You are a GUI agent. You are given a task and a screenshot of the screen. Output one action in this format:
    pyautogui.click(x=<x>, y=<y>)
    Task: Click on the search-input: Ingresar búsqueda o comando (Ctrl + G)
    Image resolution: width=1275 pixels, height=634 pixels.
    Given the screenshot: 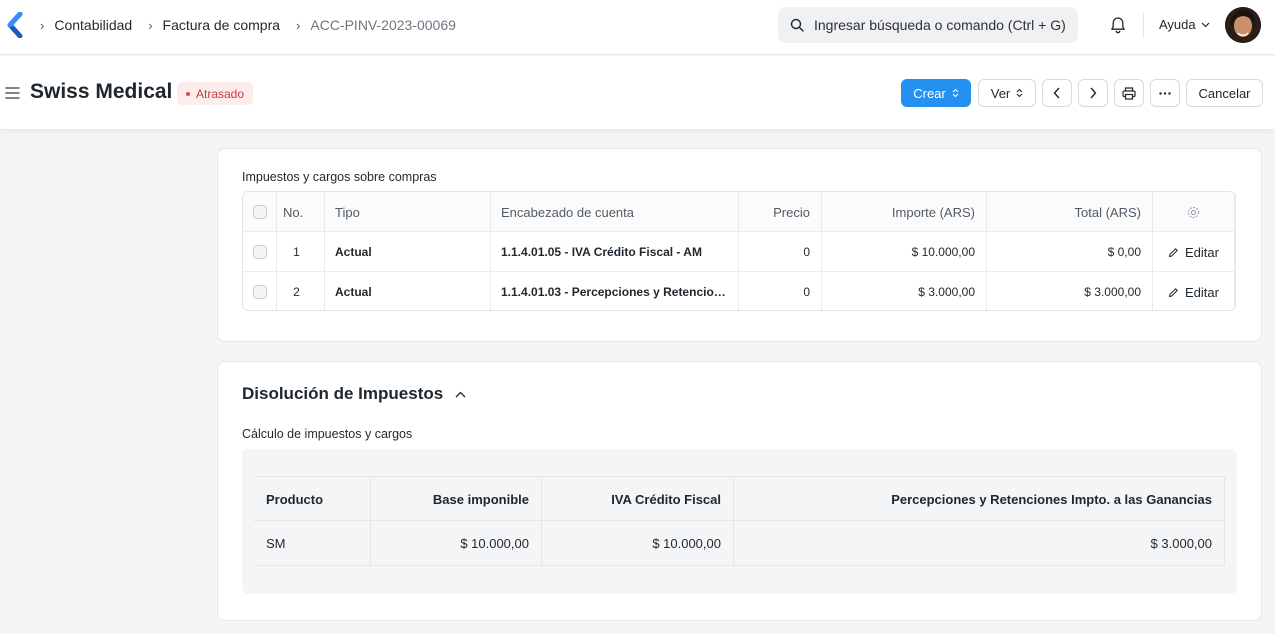 What is the action you would take?
    pyautogui.click(x=928, y=25)
    